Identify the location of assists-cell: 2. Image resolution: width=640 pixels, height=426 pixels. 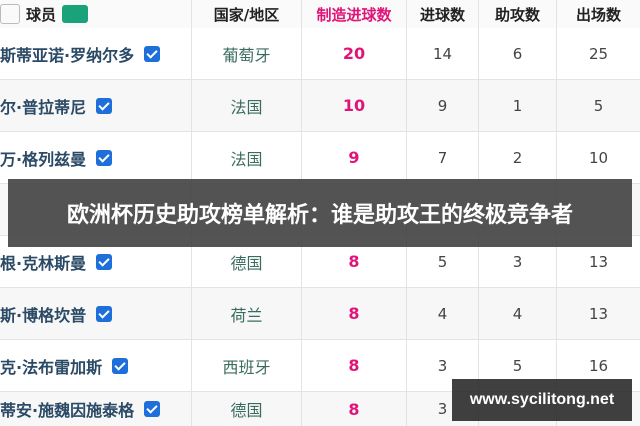
(518, 157).